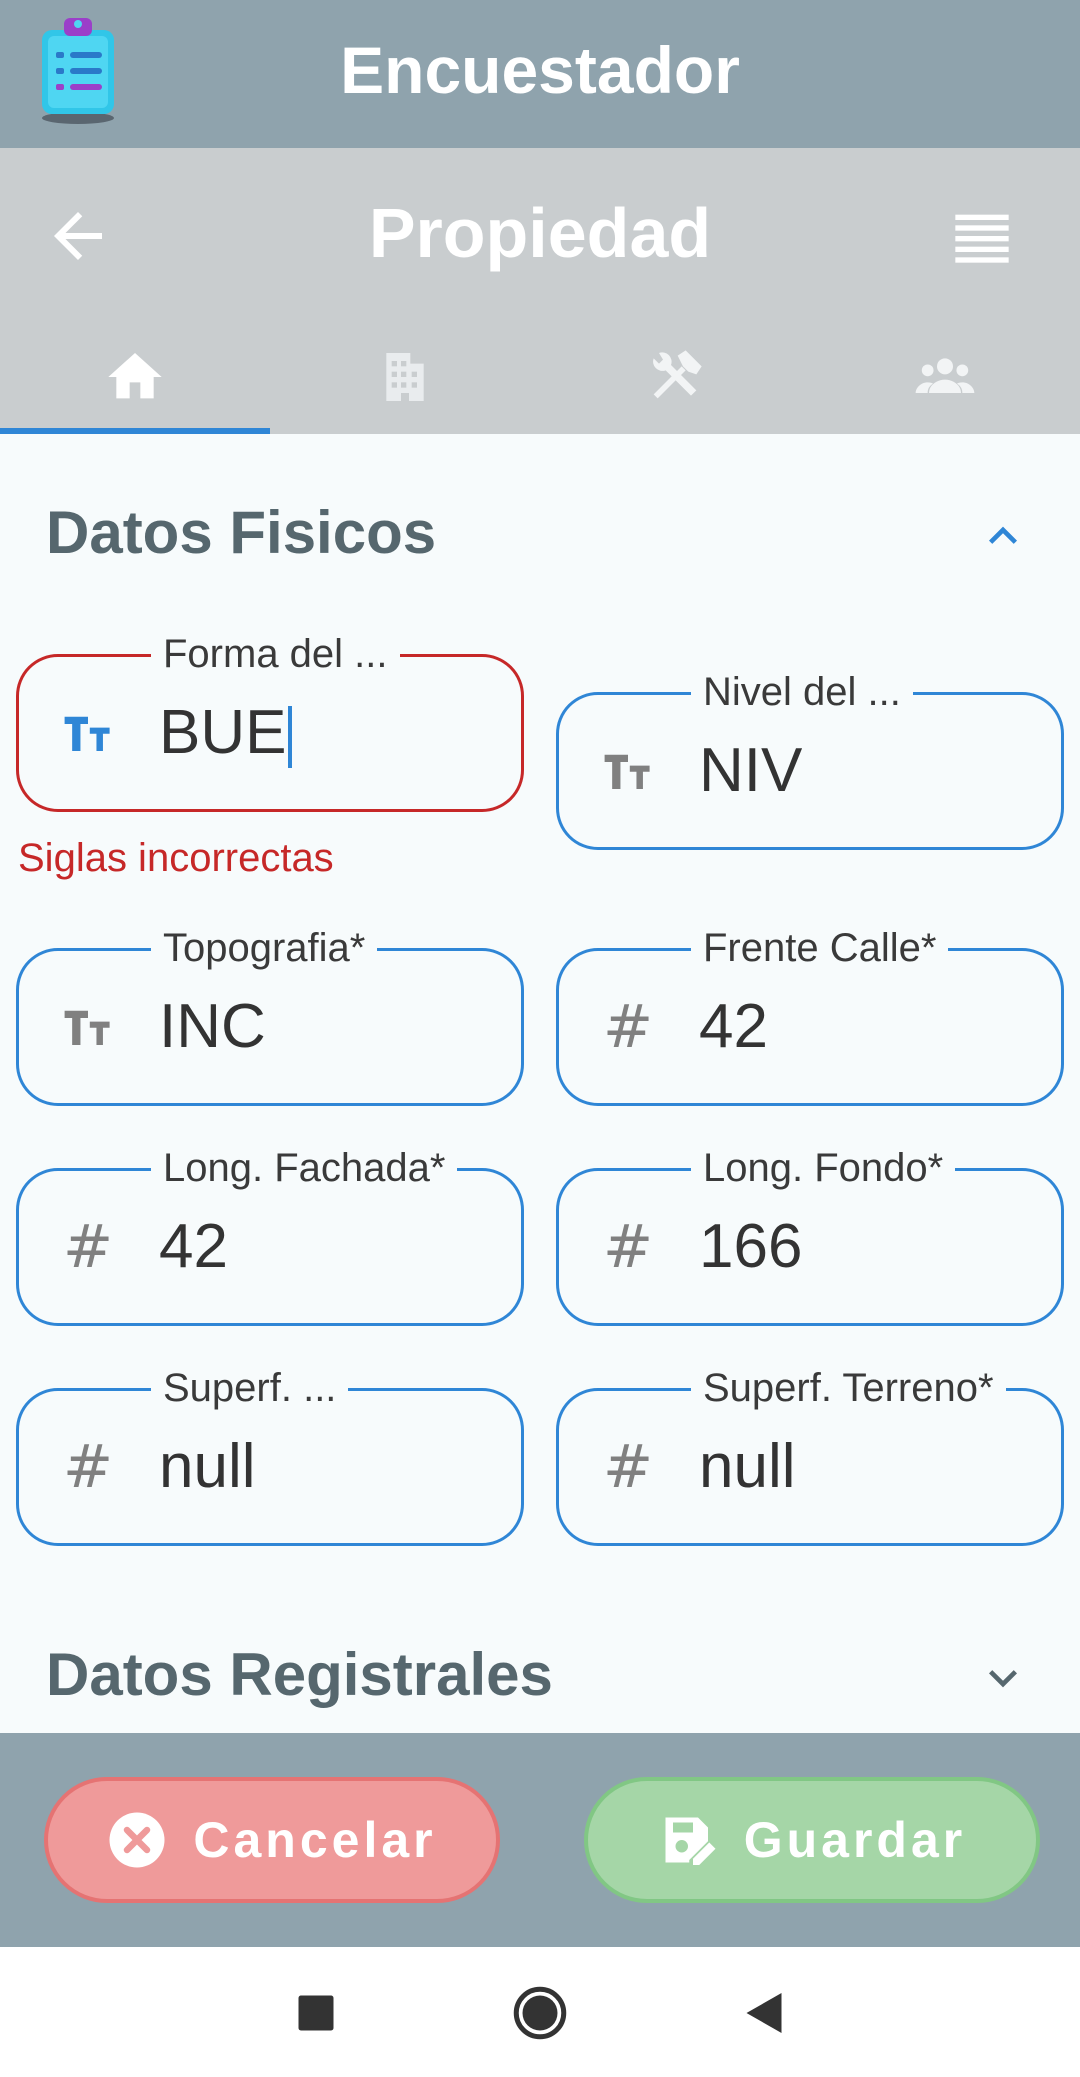 The width and height of the screenshot is (1080, 2077). I want to click on save-label: Guardar, so click(855, 1840).